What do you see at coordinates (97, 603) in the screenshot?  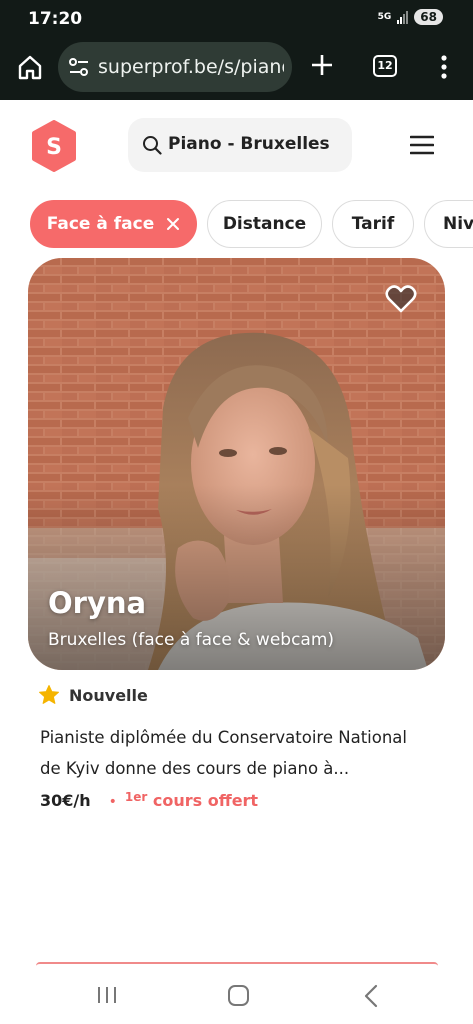 I see `tutor-name: Oryna` at bounding box center [97, 603].